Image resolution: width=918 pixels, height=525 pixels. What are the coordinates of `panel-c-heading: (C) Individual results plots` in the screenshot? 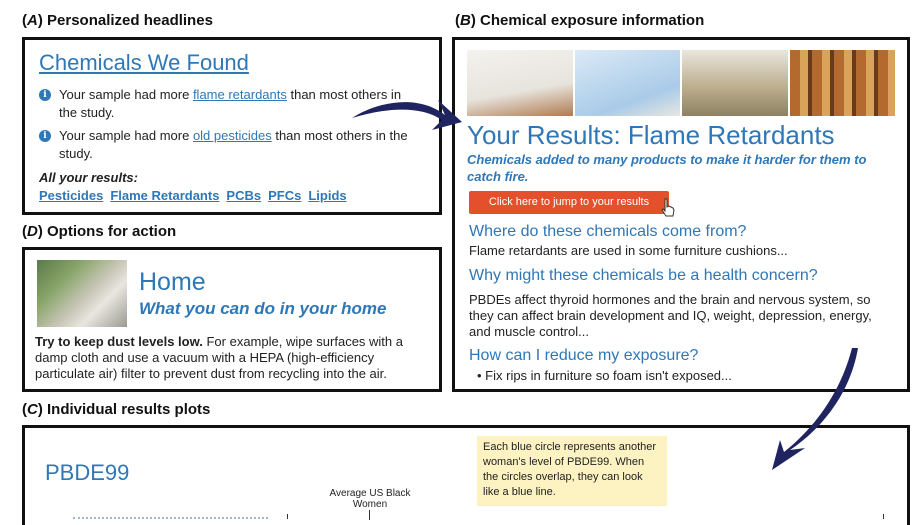 It's located at (116, 409).